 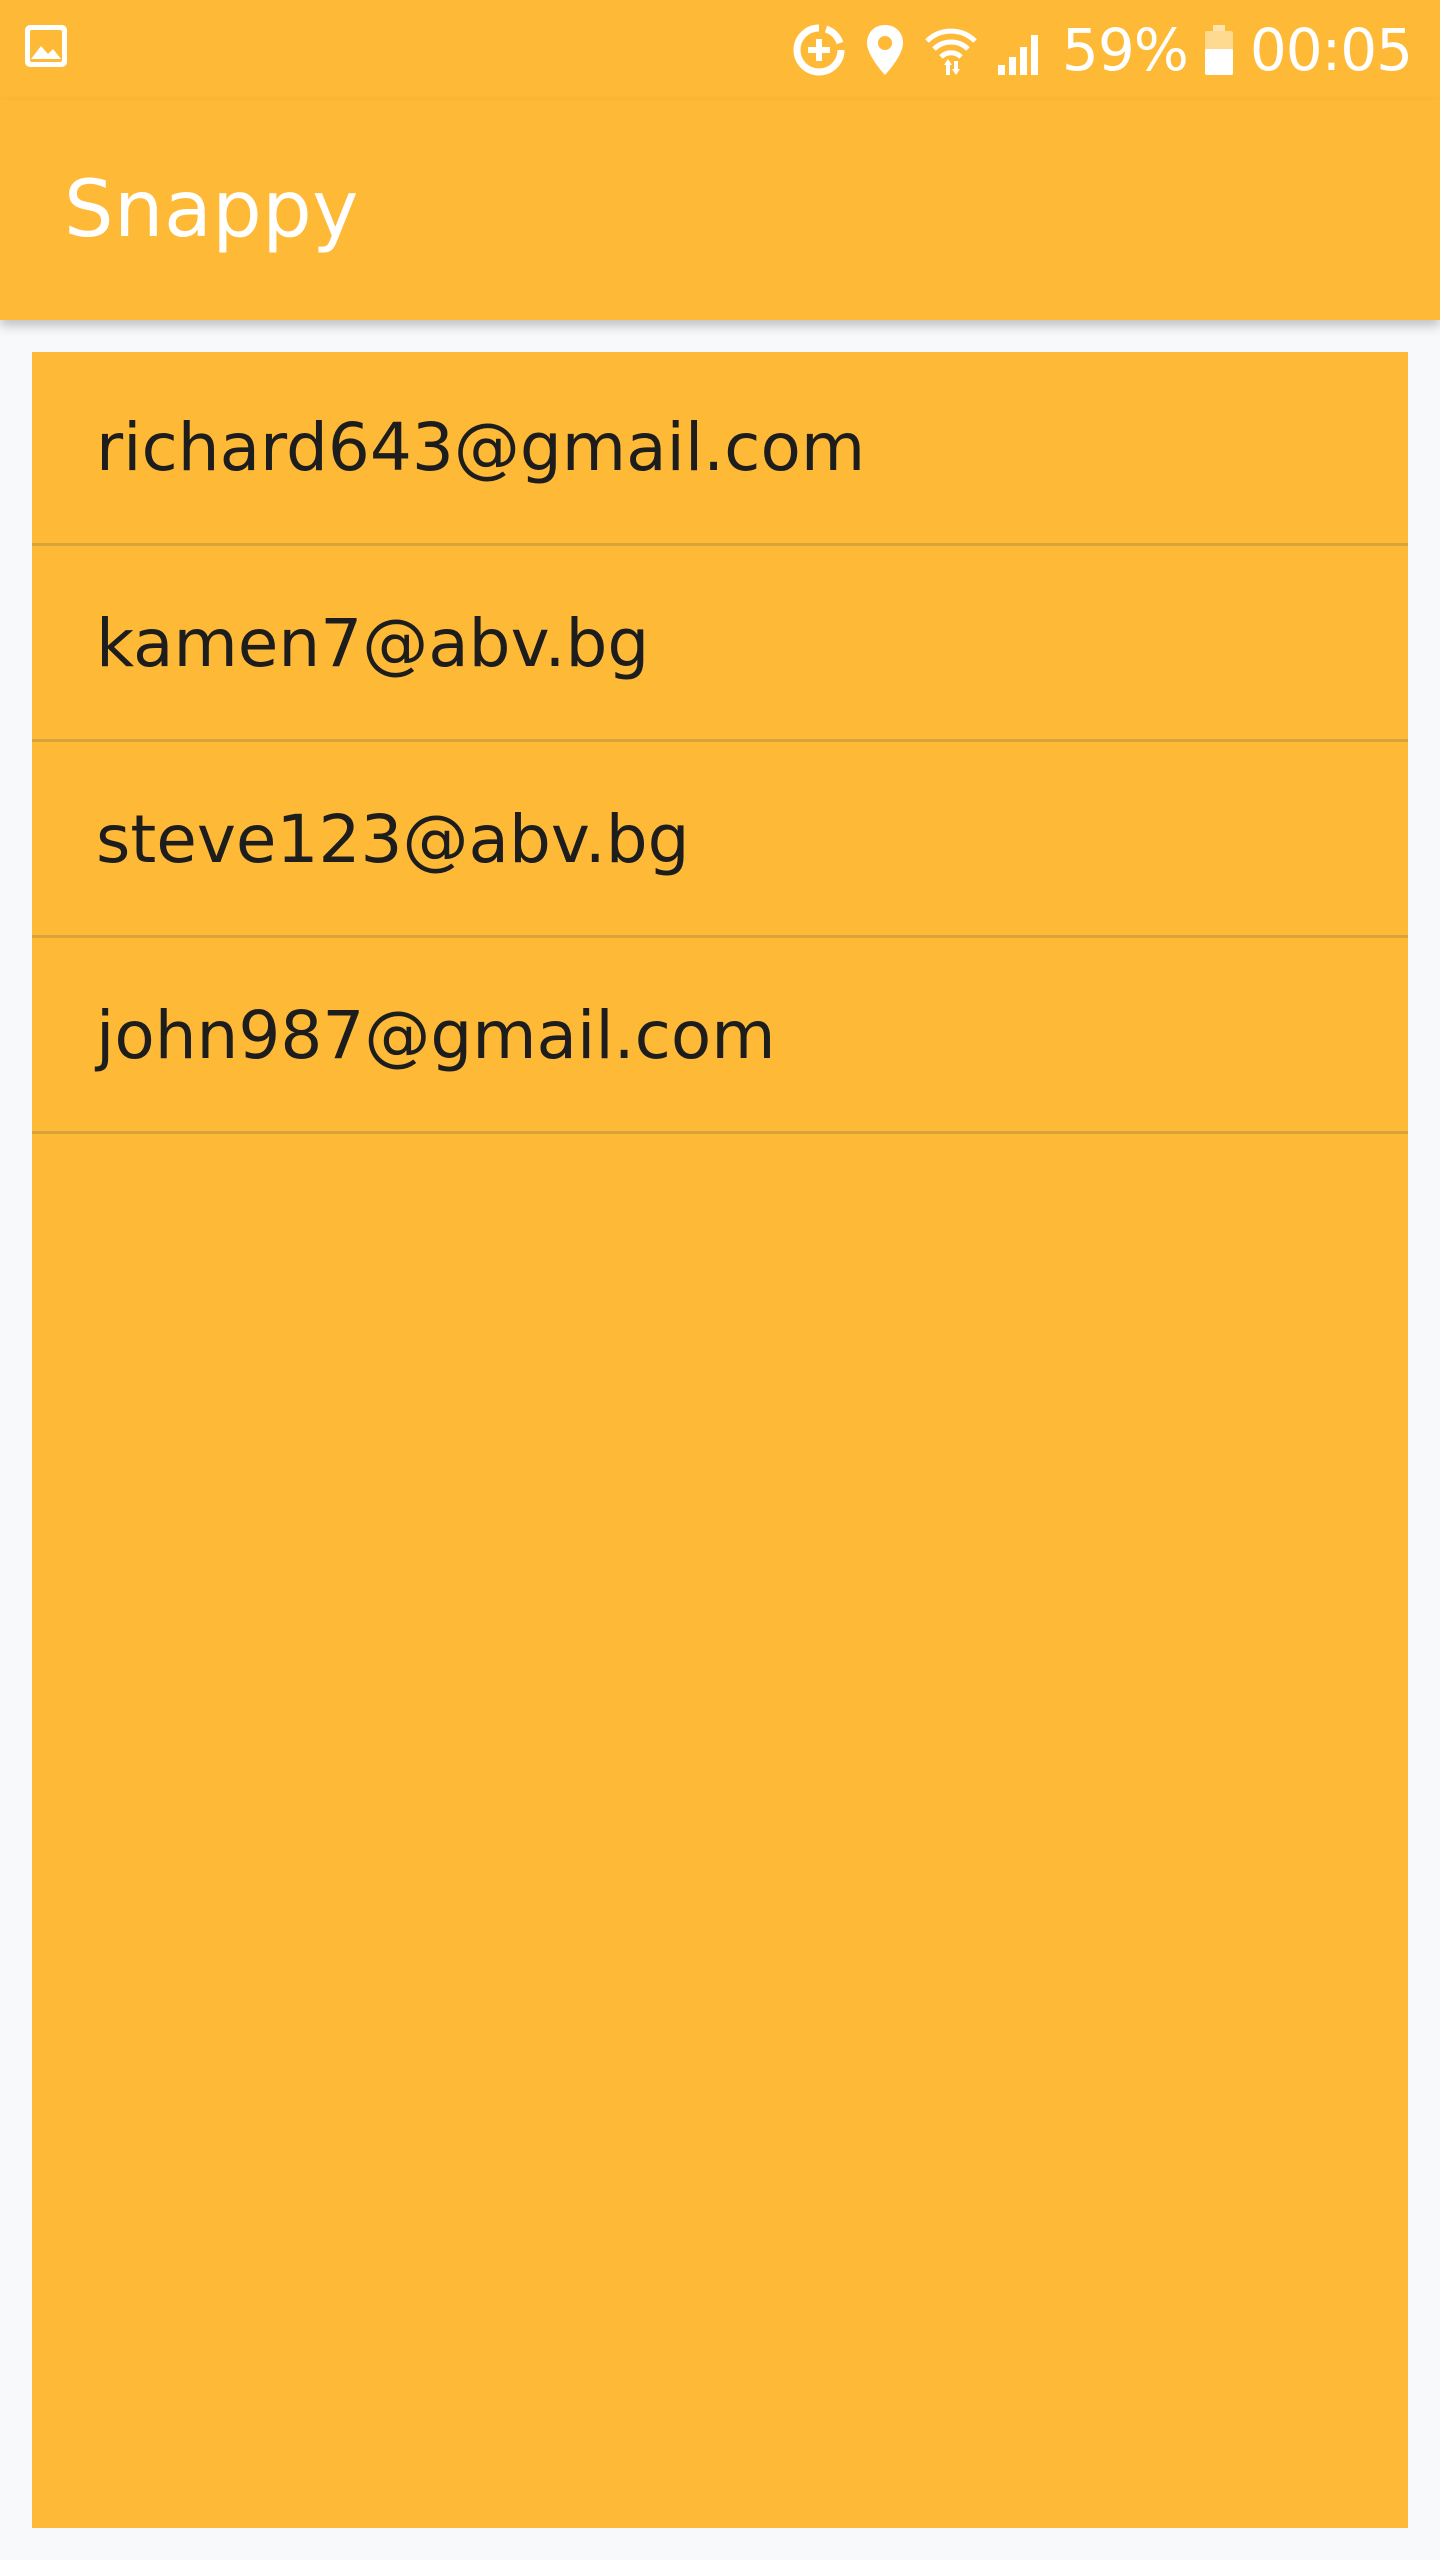 I want to click on app-title: Snappy, so click(x=211, y=210).